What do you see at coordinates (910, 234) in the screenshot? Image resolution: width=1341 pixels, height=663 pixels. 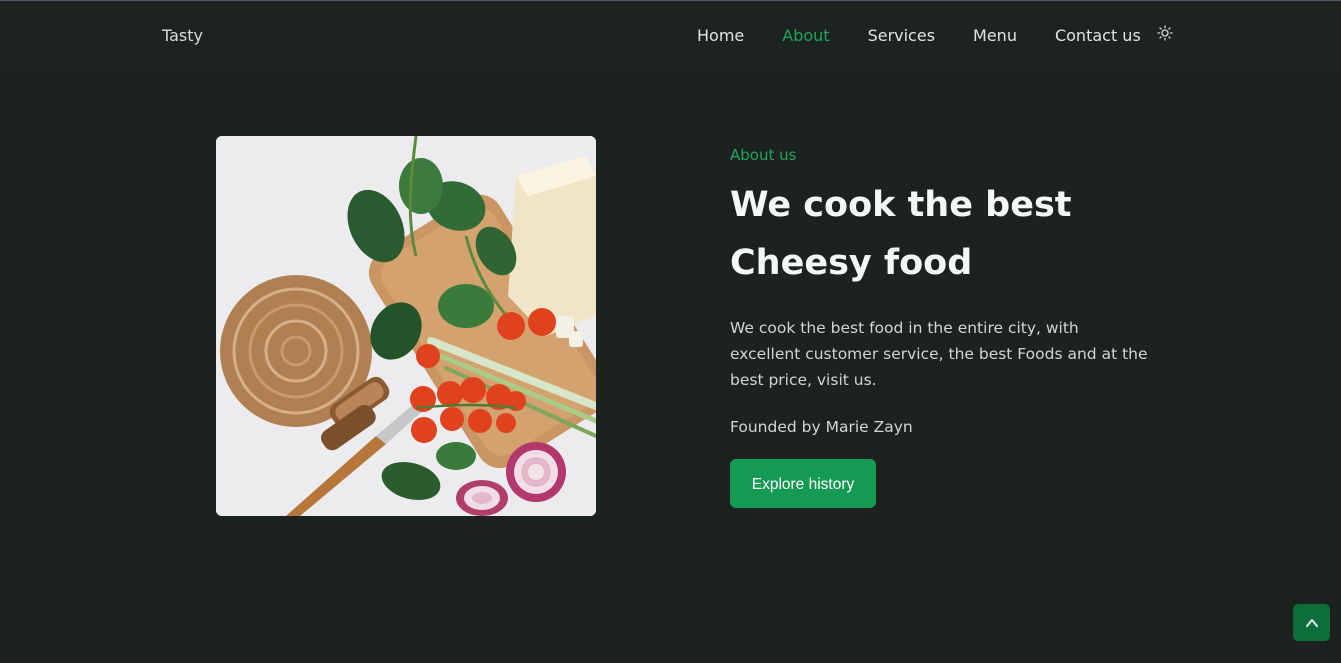 I see `section-title: We cook the best Cheesy food` at bounding box center [910, 234].